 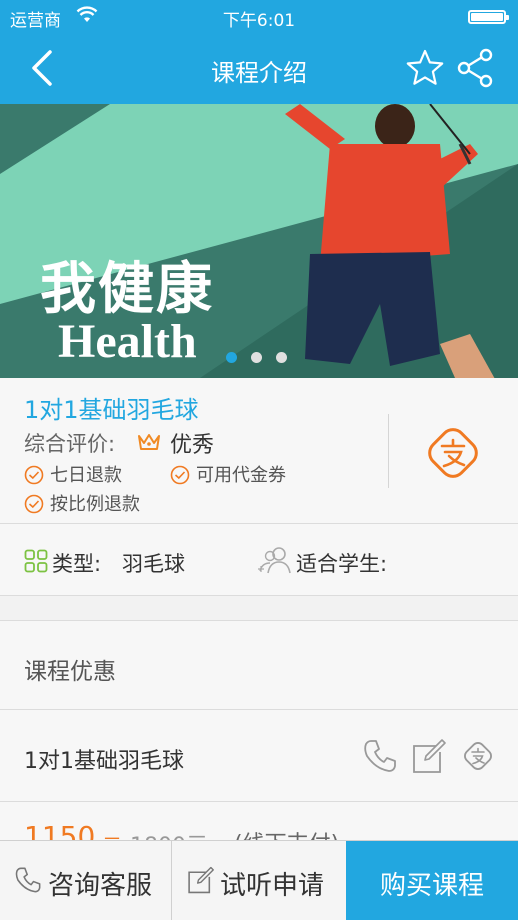 What do you see at coordinates (475, 68) in the screenshot?
I see `share-icon` at bounding box center [475, 68].